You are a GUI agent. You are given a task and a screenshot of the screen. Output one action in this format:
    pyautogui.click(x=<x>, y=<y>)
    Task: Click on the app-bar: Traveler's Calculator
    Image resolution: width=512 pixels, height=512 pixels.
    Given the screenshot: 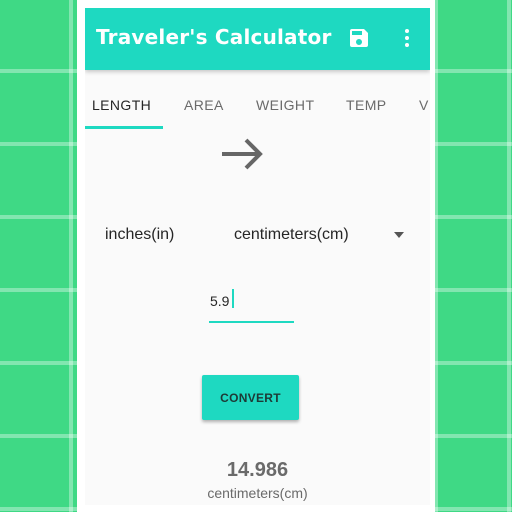 What is the action you would take?
    pyautogui.click(x=257, y=39)
    